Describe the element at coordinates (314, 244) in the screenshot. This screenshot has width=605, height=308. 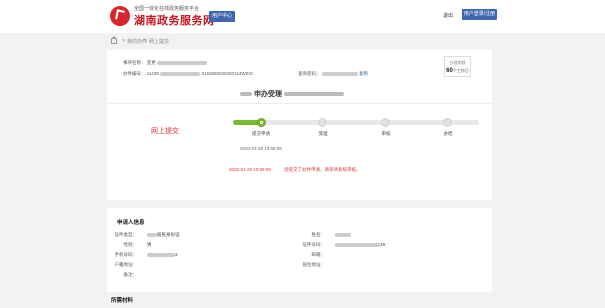
I see `id-number-label: 证件号码：` at that location.